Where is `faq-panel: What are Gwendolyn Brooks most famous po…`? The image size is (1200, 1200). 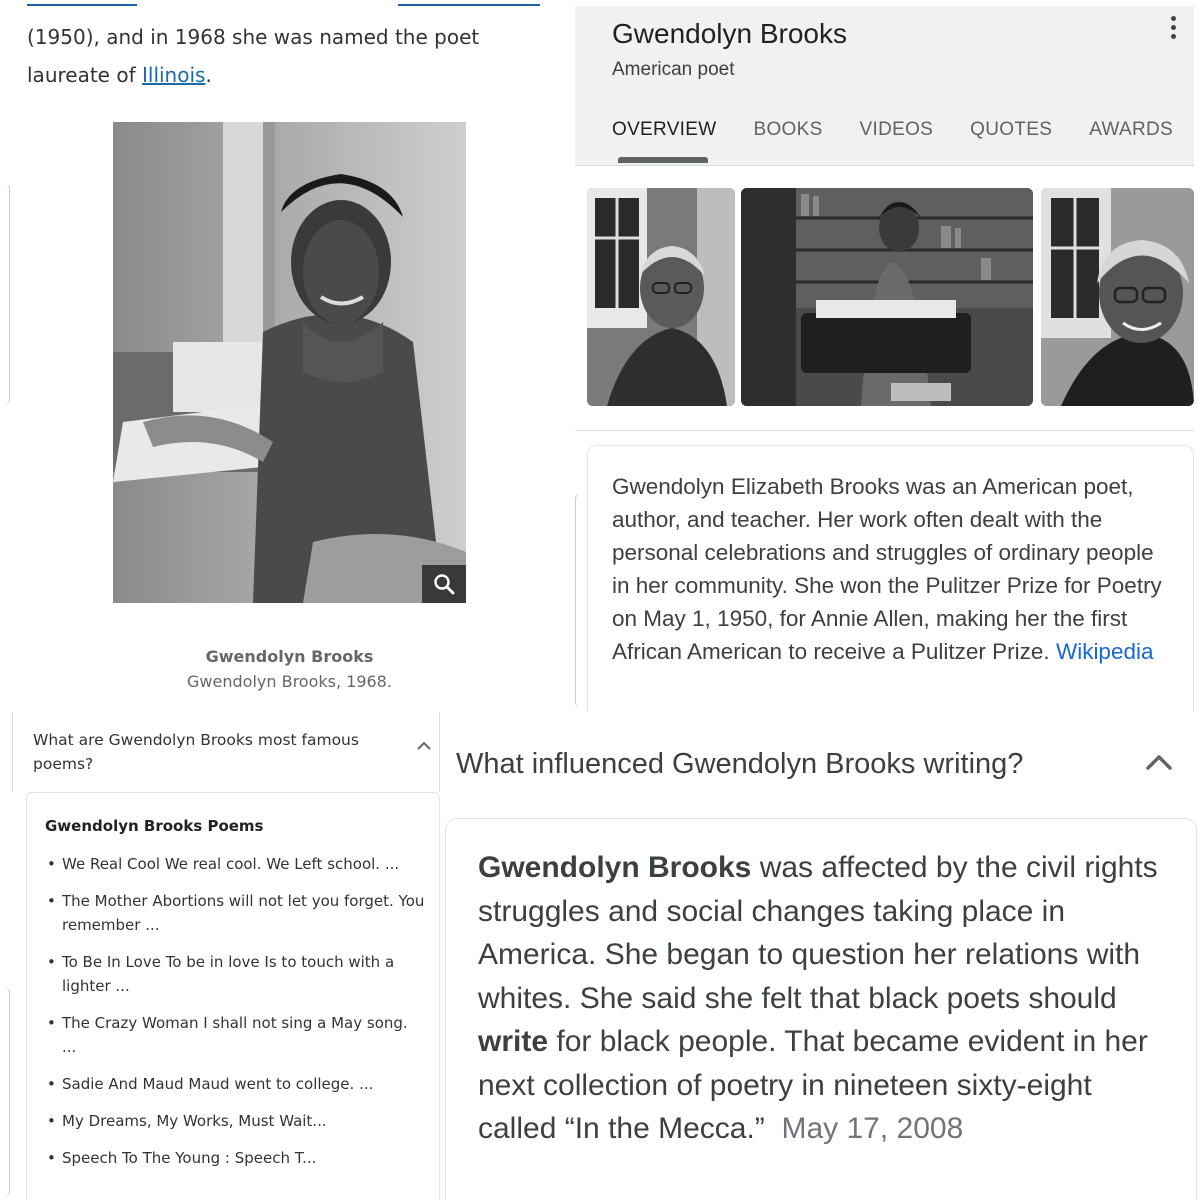 faq-panel: What are Gwendolyn Brooks most famous po… is located at coordinates (220, 956).